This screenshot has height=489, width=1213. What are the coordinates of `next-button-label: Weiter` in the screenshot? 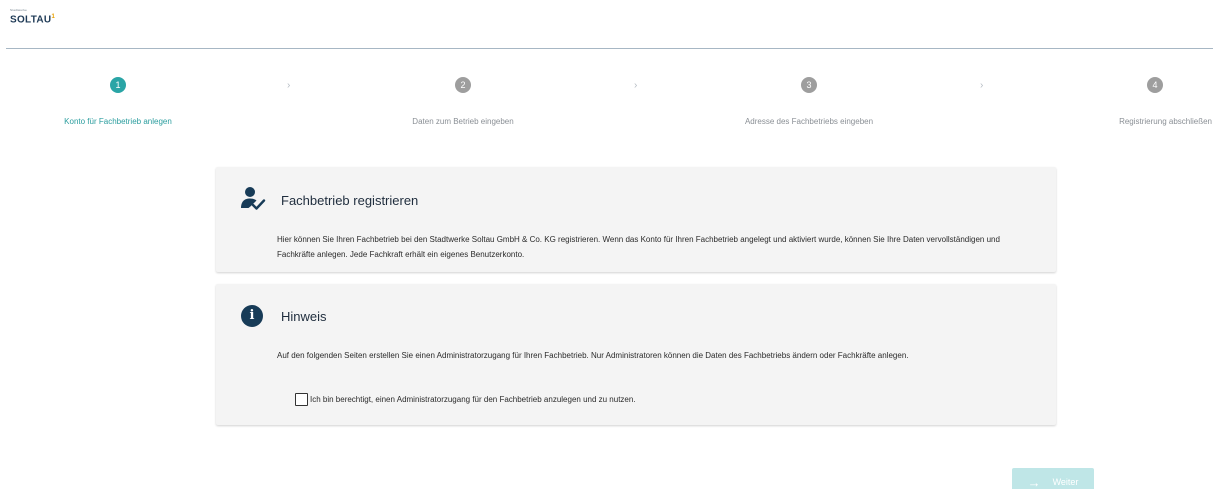 It's located at (1065, 482).